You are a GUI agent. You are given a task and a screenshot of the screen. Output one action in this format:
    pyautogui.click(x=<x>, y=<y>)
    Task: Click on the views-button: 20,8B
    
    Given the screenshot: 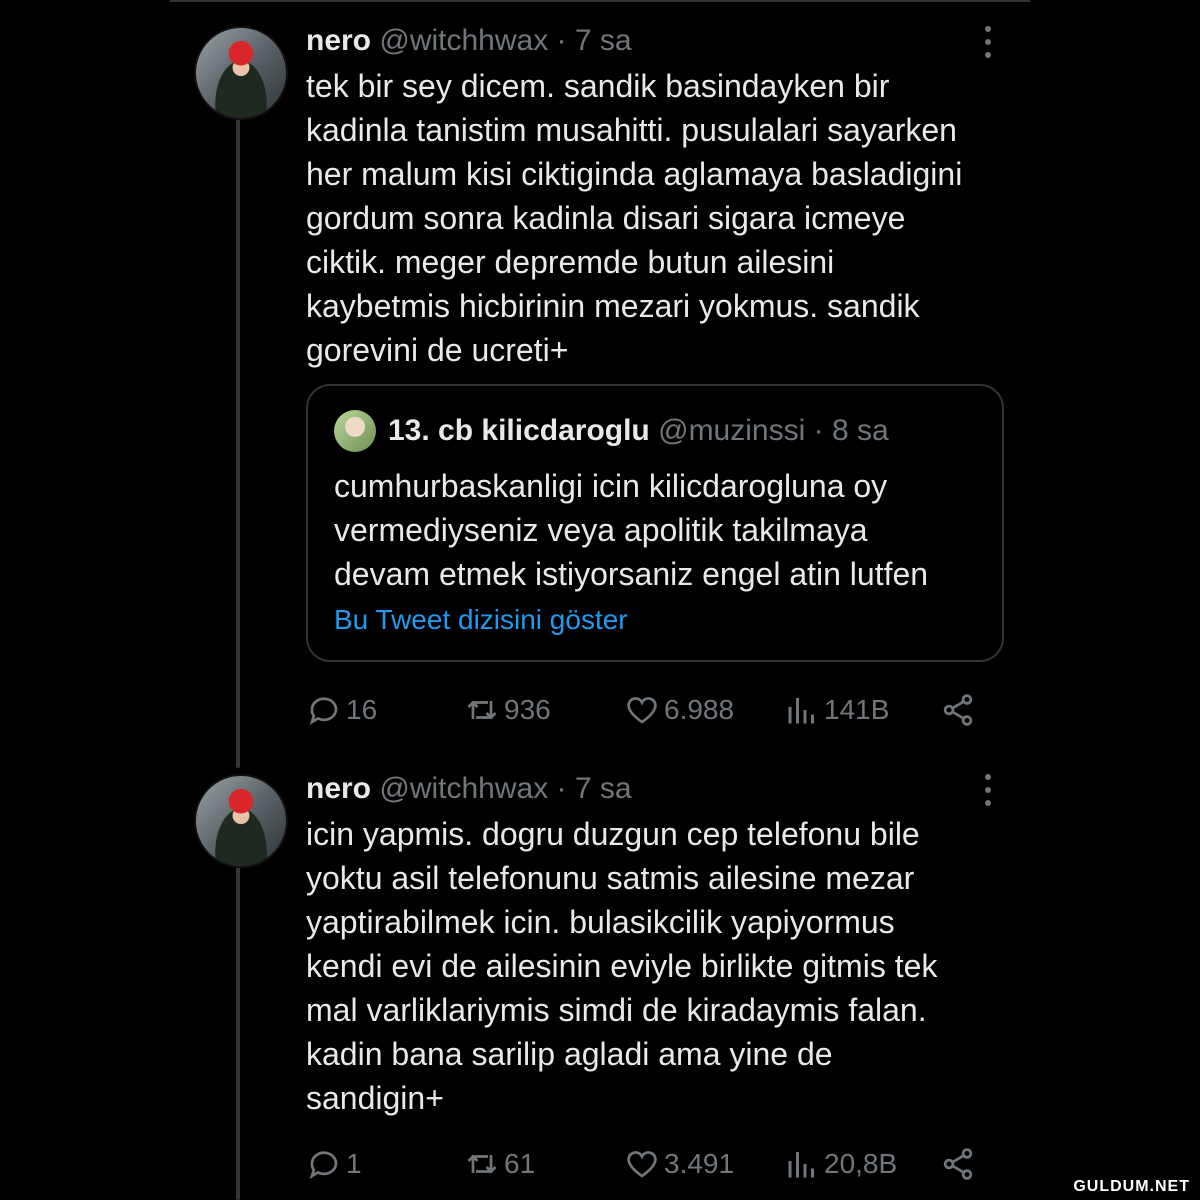 What is the action you would take?
    pyautogui.click(x=840, y=1164)
    